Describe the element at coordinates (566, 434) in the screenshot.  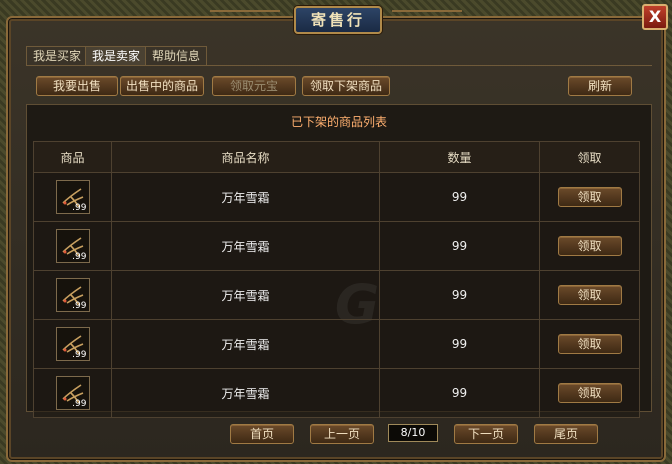
I see `last-page-button: 尾页` at that location.